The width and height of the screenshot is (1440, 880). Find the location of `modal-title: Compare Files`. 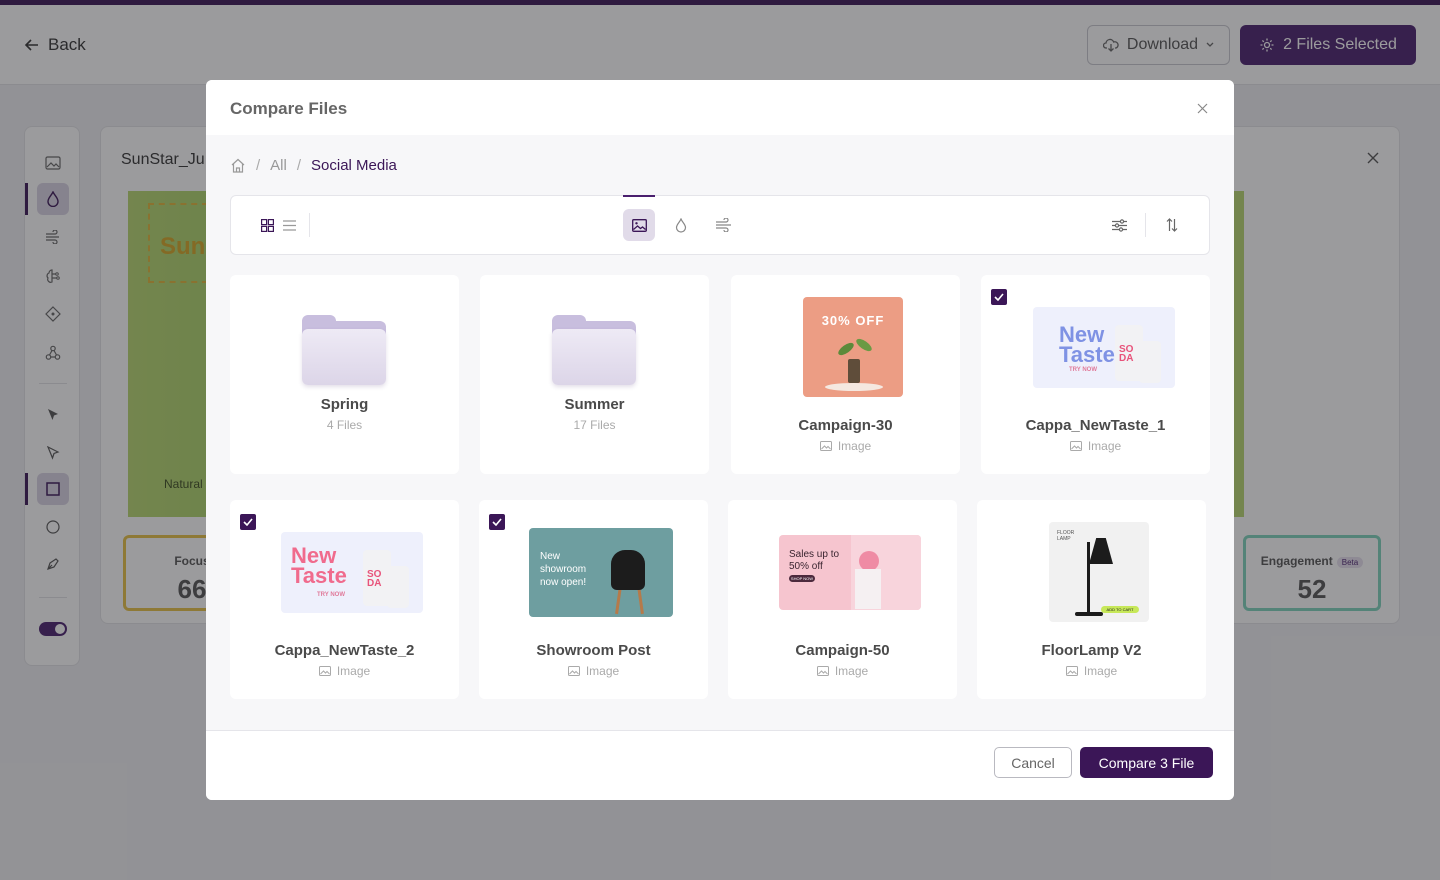

modal-title: Compare Files is located at coordinates (289, 108).